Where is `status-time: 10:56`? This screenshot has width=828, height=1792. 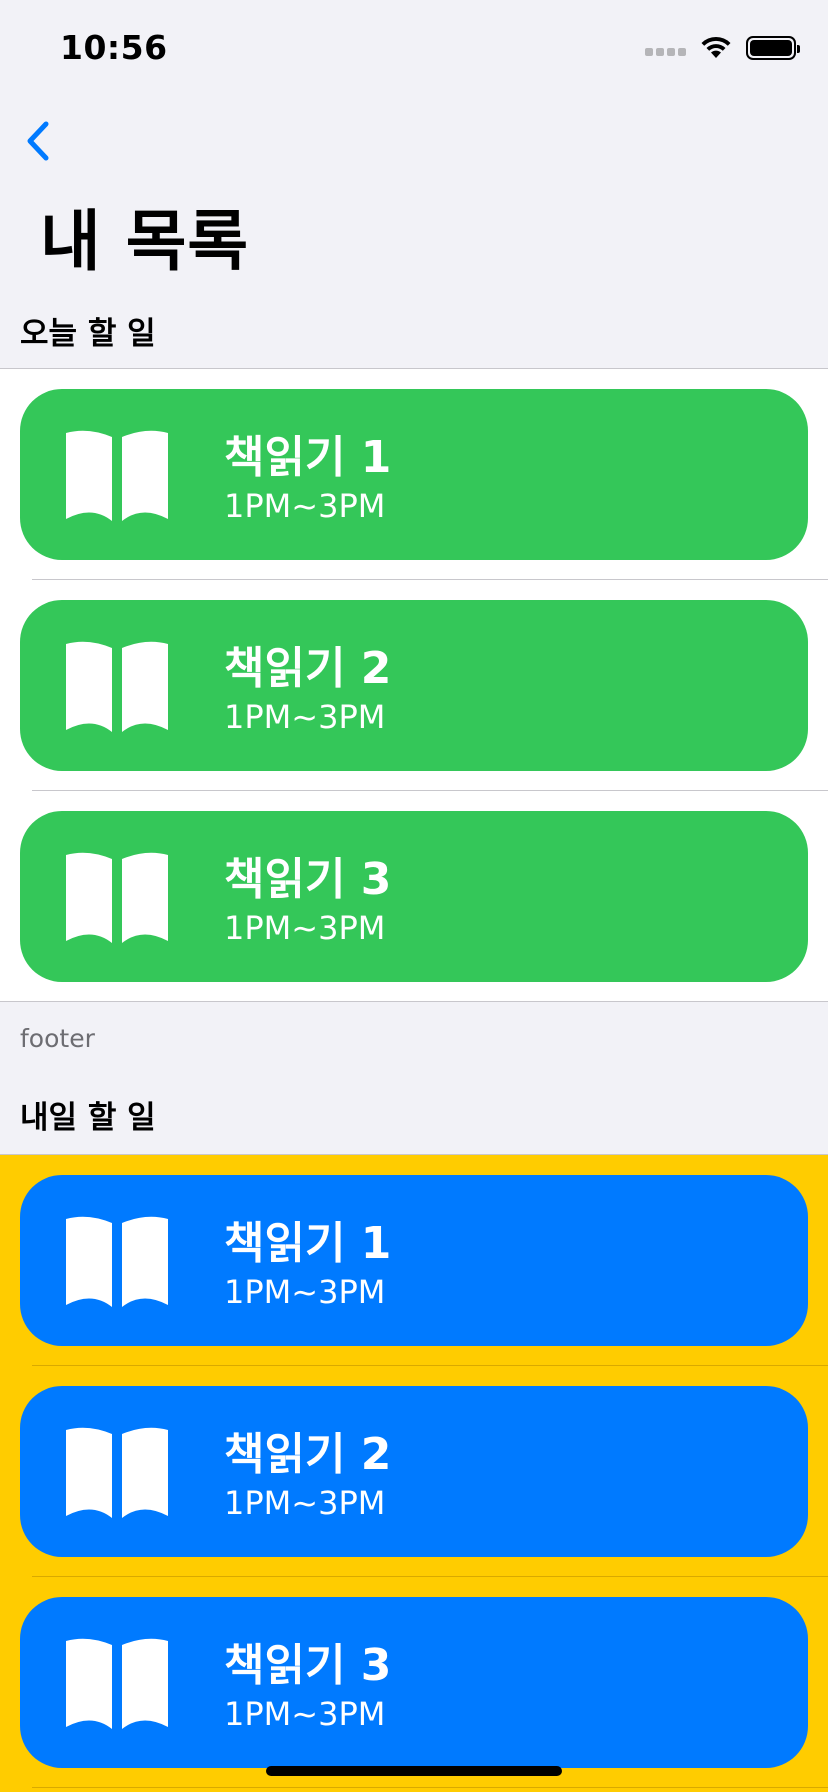
status-time: 10:56 is located at coordinates (114, 47).